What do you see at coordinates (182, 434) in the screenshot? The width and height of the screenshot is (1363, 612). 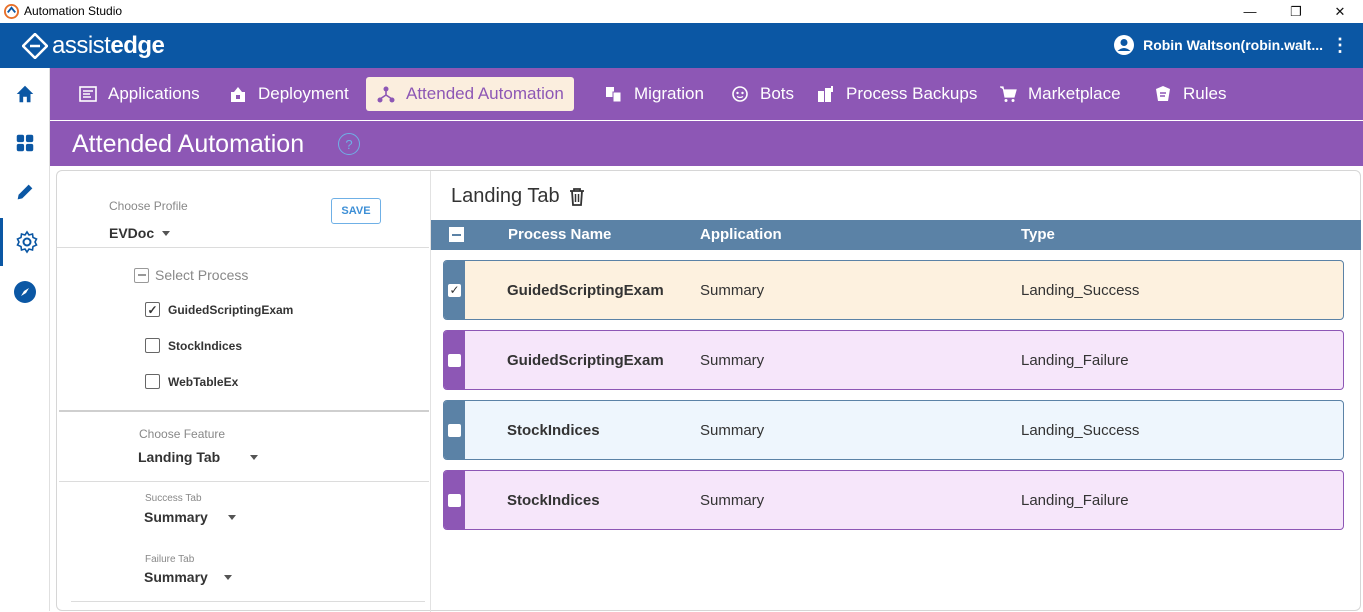 I see `feature-label: Choose Feature` at bounding box center [182, 434].